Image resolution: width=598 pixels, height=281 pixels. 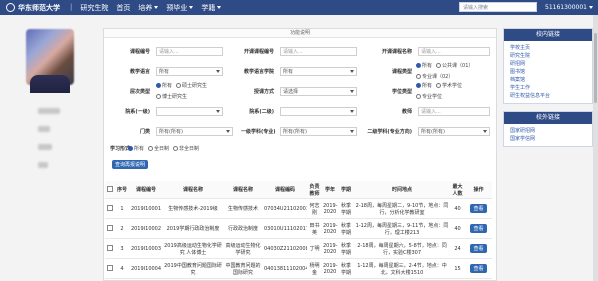 What do you see at coordinates (457, 208) in the screenshot?
I see `cell-capacity: 40` at bounding box center [457, 208].